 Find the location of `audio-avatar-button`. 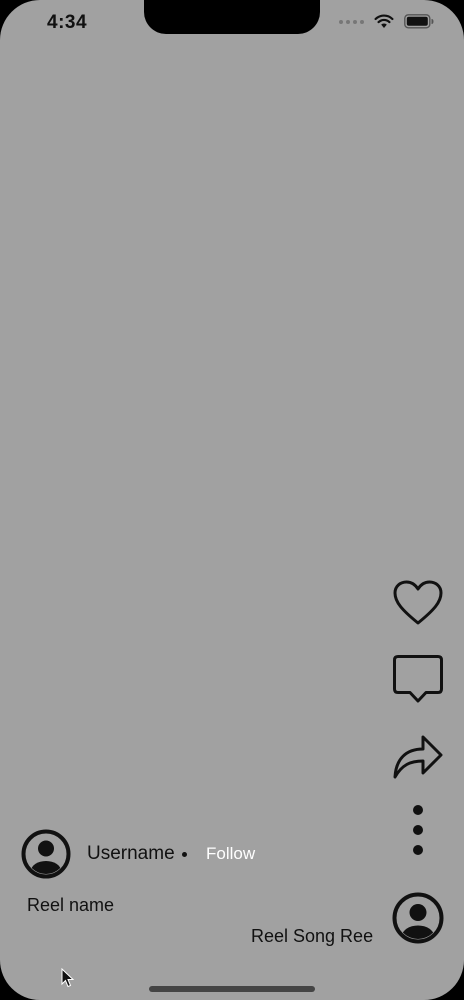

audio-avatar-button is located at coordinates (418, 918).